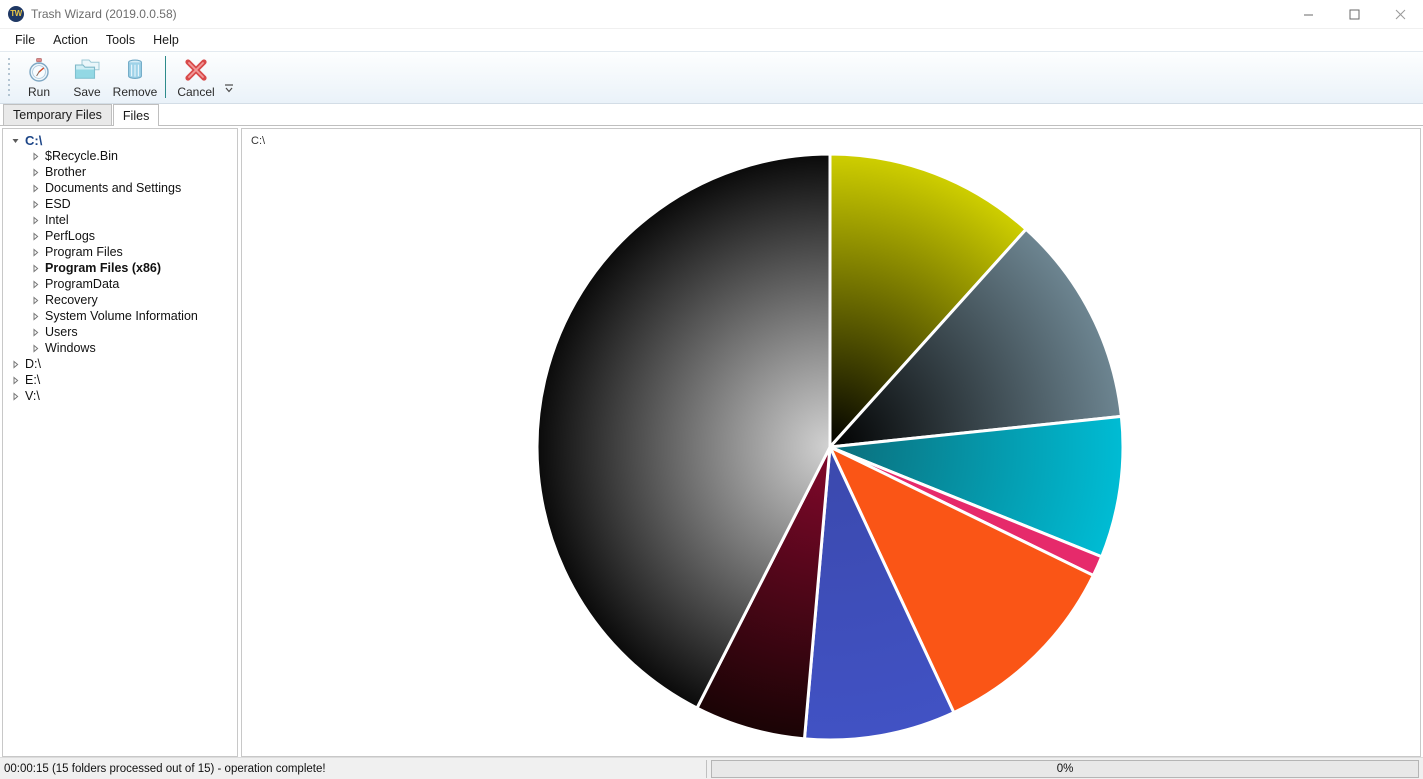 The image size is (1423, 779). What do you see at coordinates (1308, 14) in the screenshot?
I see `minimize-icon` at bounding box center [1308, 14].